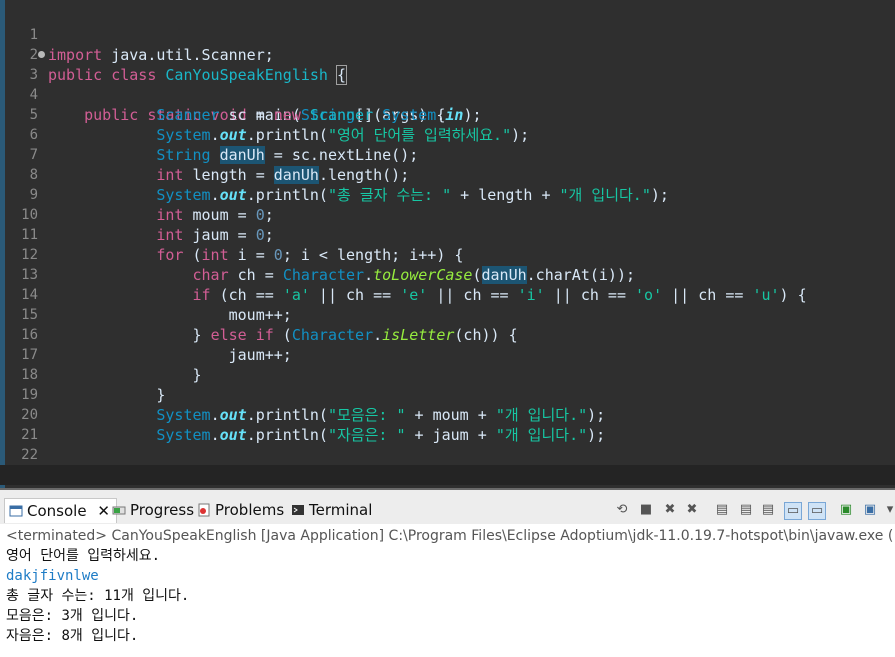 The height and width of the screenshot is (657, 895). Describe the element at coordinates (670, 510) in the screenshot. I see `remove-launch-icon: ✖` at that location.